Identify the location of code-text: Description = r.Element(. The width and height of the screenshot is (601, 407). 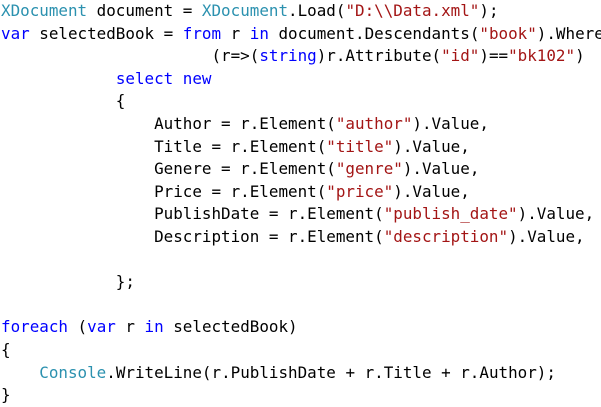
(192, 236).